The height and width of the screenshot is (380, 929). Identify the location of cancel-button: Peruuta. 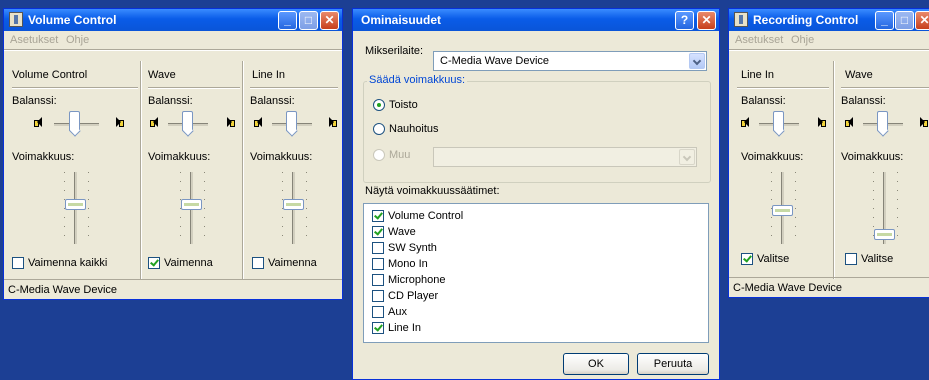
(673, 364).